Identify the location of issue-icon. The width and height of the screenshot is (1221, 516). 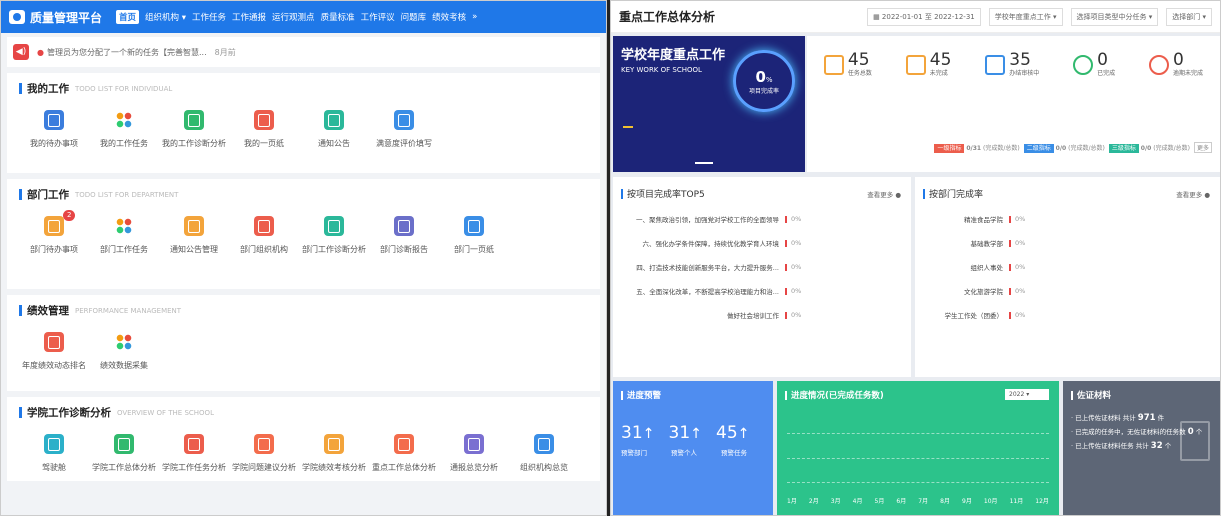
(264, 444).